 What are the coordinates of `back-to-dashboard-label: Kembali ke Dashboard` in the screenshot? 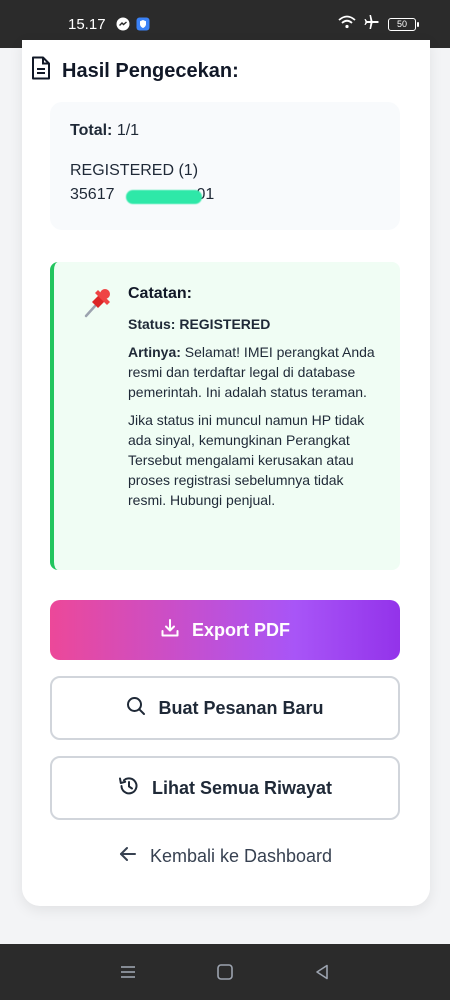 It's located at (241, 855).